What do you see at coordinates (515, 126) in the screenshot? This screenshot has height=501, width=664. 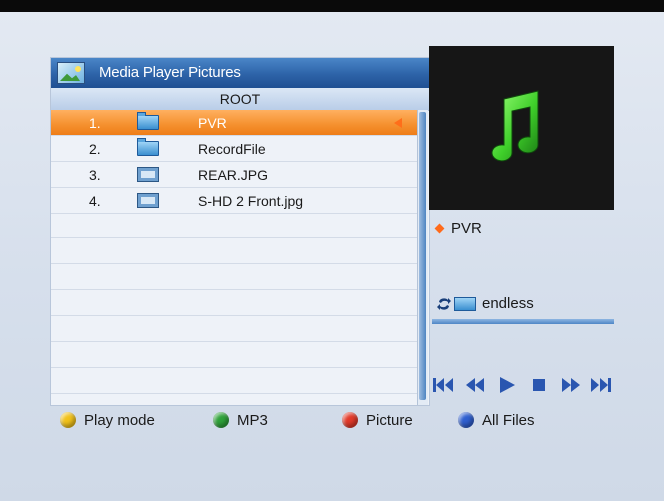 I see `music-note-icon` at bounding box center [515, 126].